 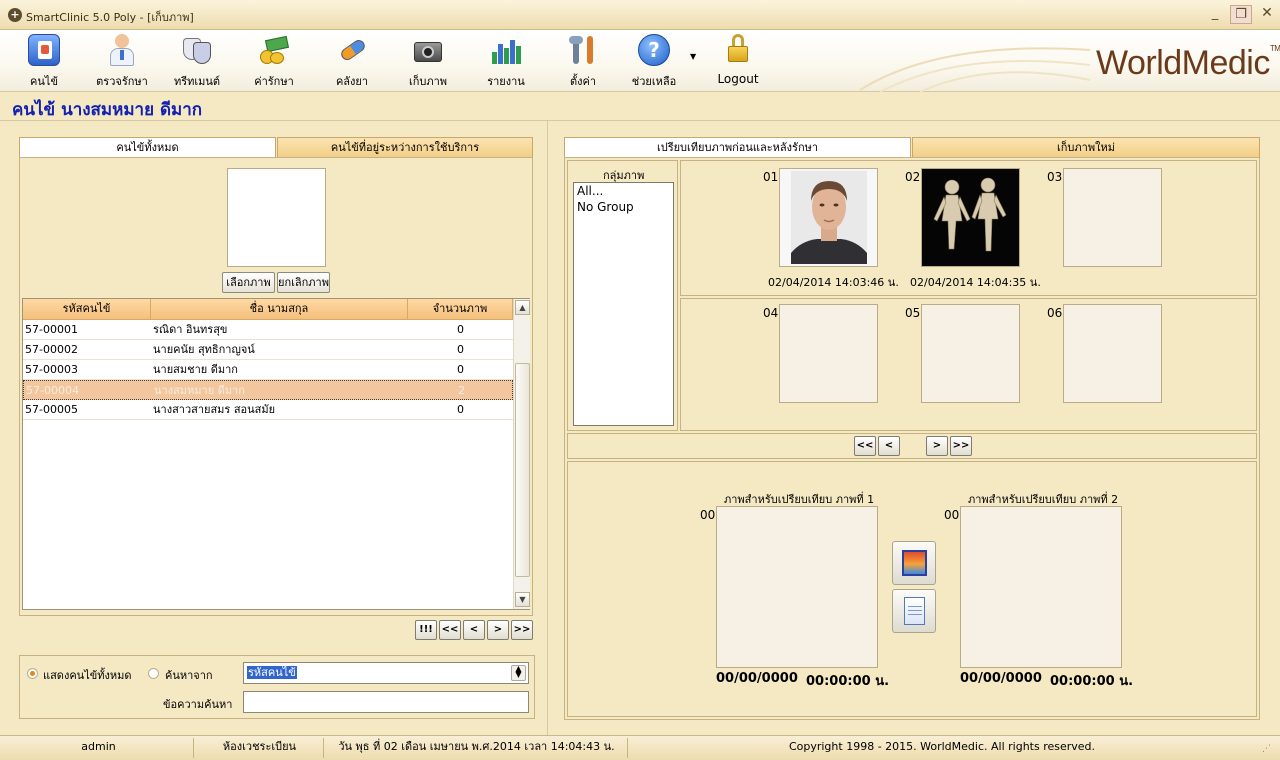 I want to click on money-icon, so click(x=274, y=50).